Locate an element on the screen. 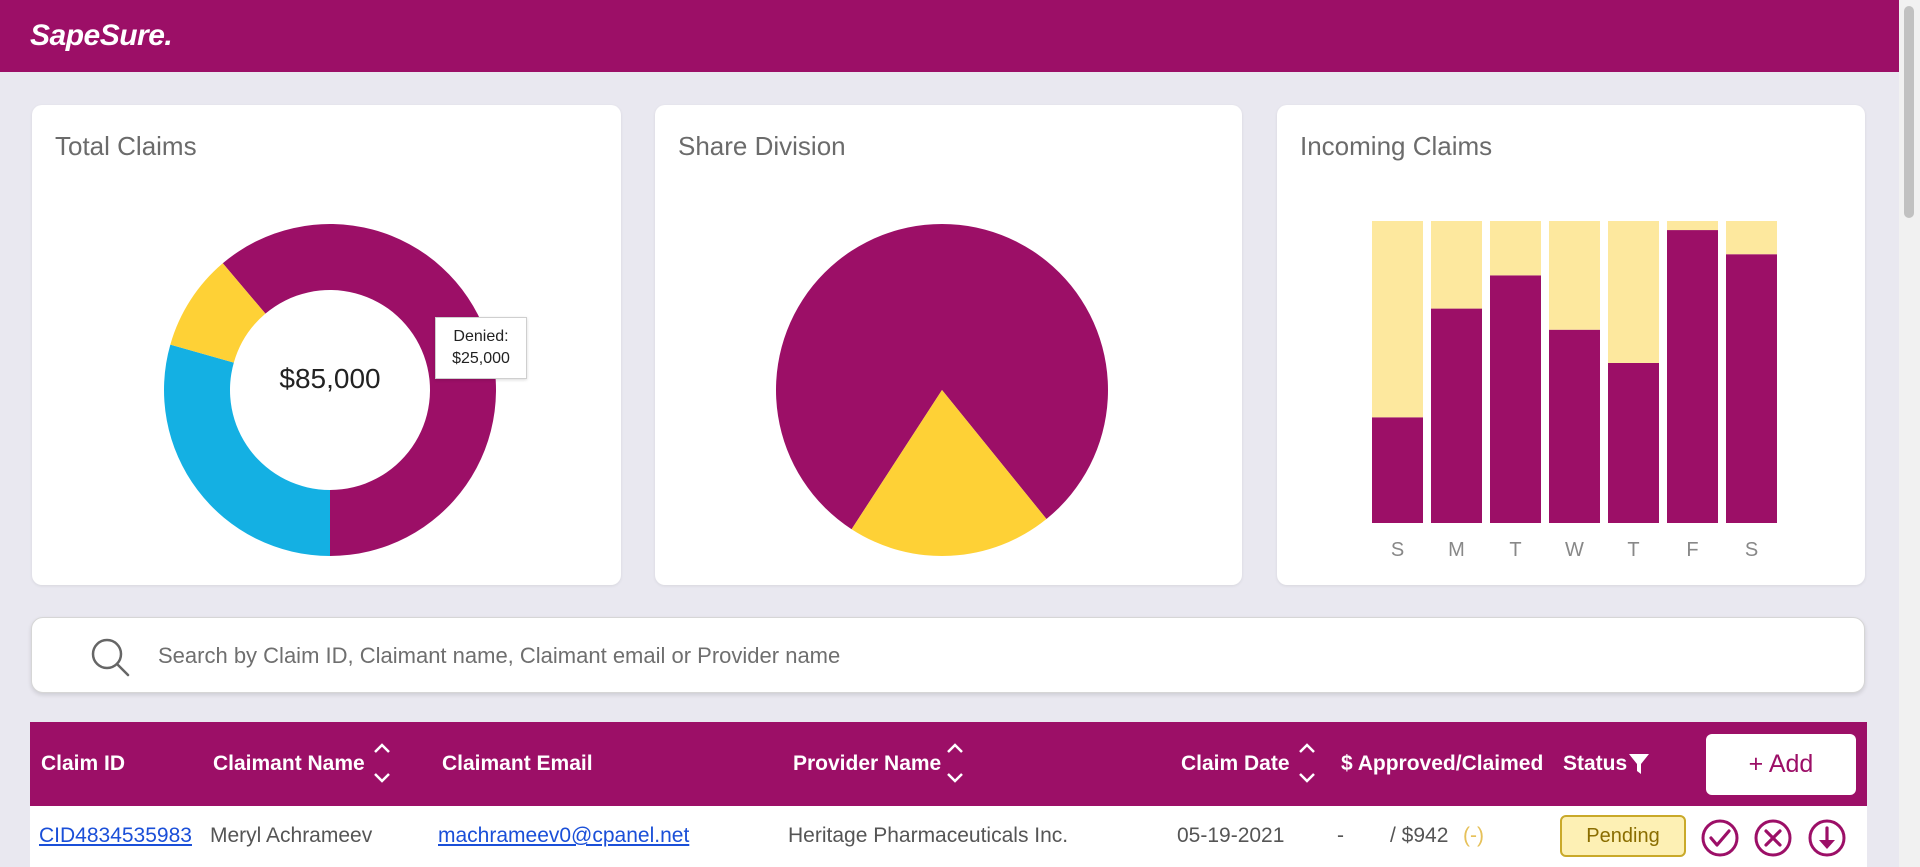  header-claim-date: Claim Date is located at coordinates (1235, 763).